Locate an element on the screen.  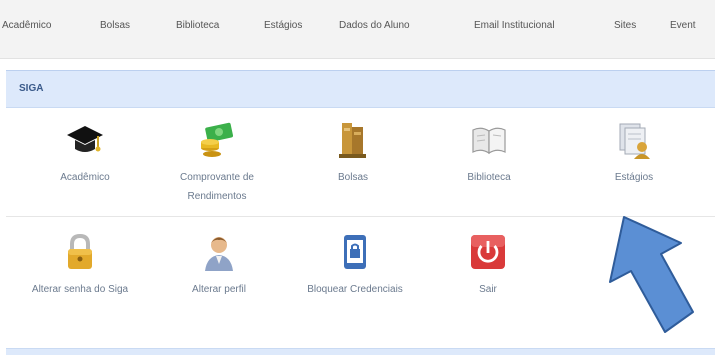
nav-item-eventos: Event is located at coordinates (683, 25).